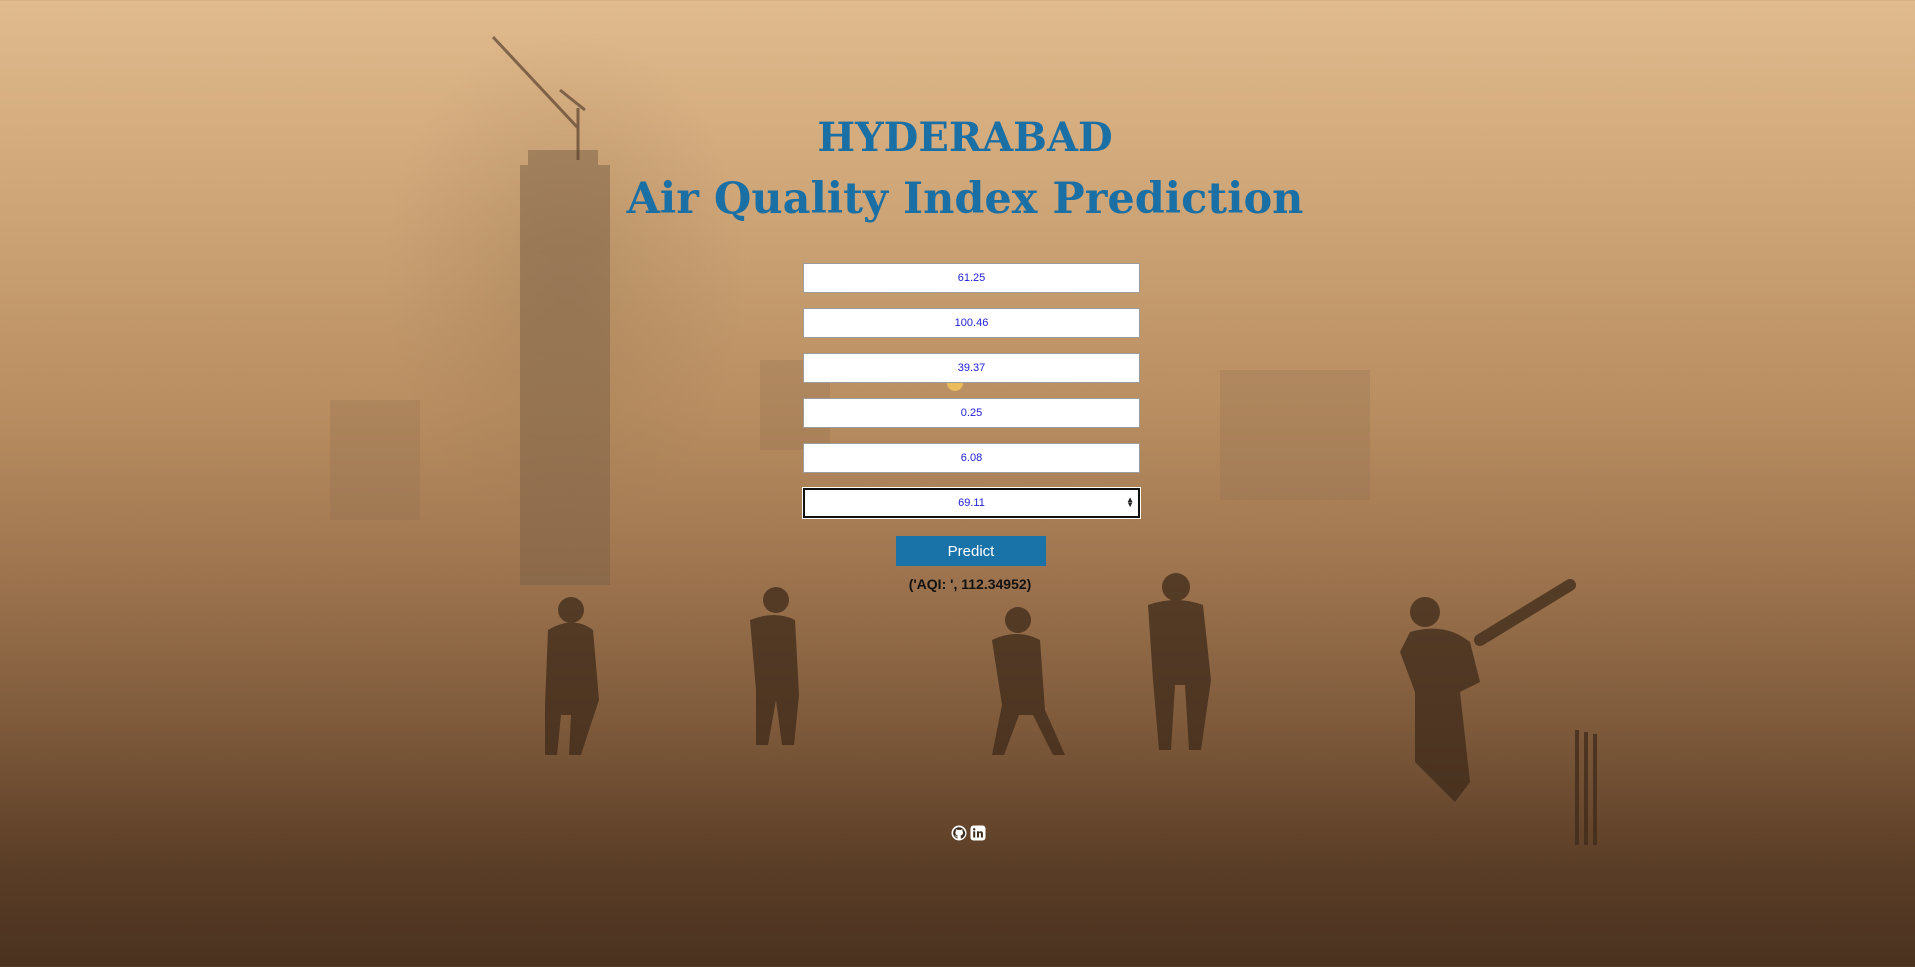 This screenshot has height=967, width=1915. I want to click on social-links, so click(968, 833).